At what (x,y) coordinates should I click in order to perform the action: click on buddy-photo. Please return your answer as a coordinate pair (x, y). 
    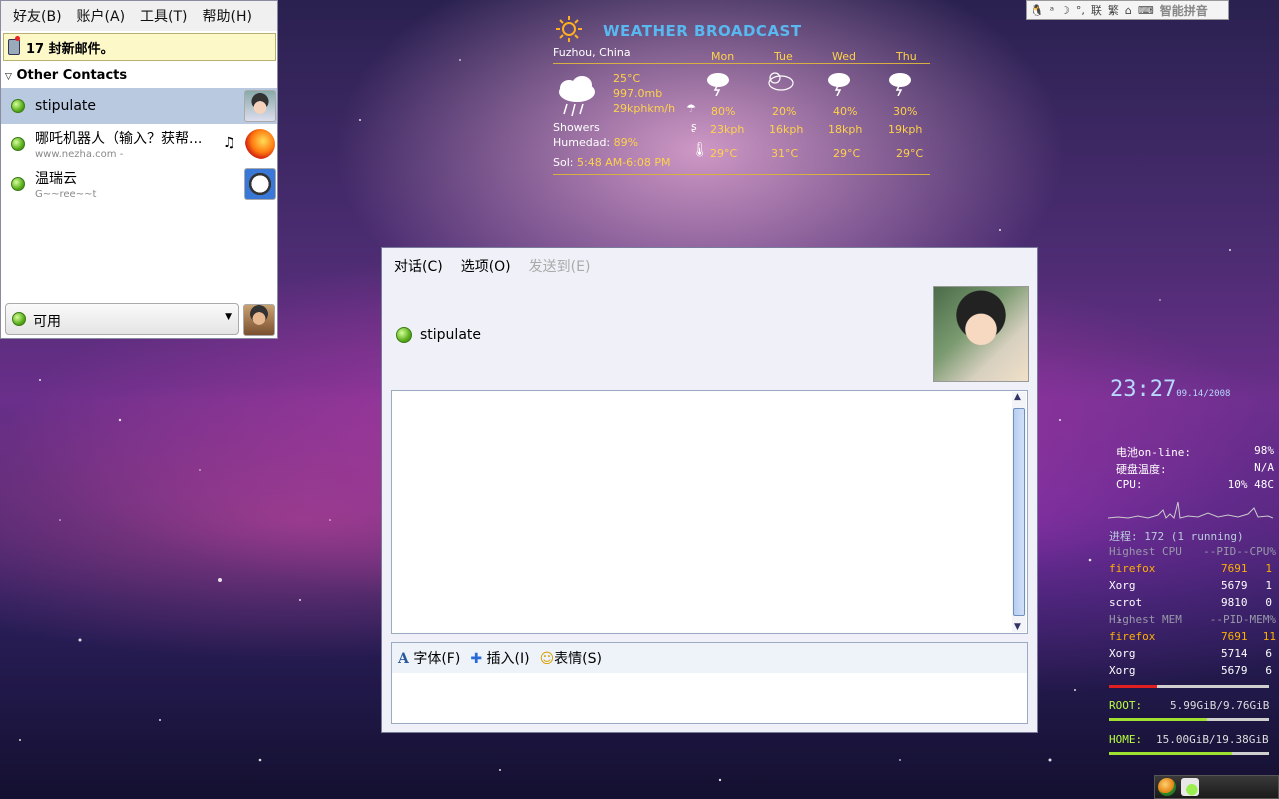
    Looking at the image, I should click on (981, 334).